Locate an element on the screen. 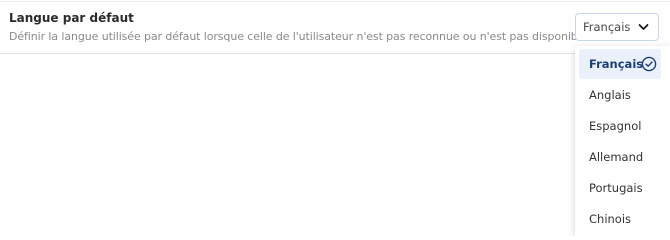 The image size is (670, 240). option-chinois: Chinois is located at coordinates (620, 219).